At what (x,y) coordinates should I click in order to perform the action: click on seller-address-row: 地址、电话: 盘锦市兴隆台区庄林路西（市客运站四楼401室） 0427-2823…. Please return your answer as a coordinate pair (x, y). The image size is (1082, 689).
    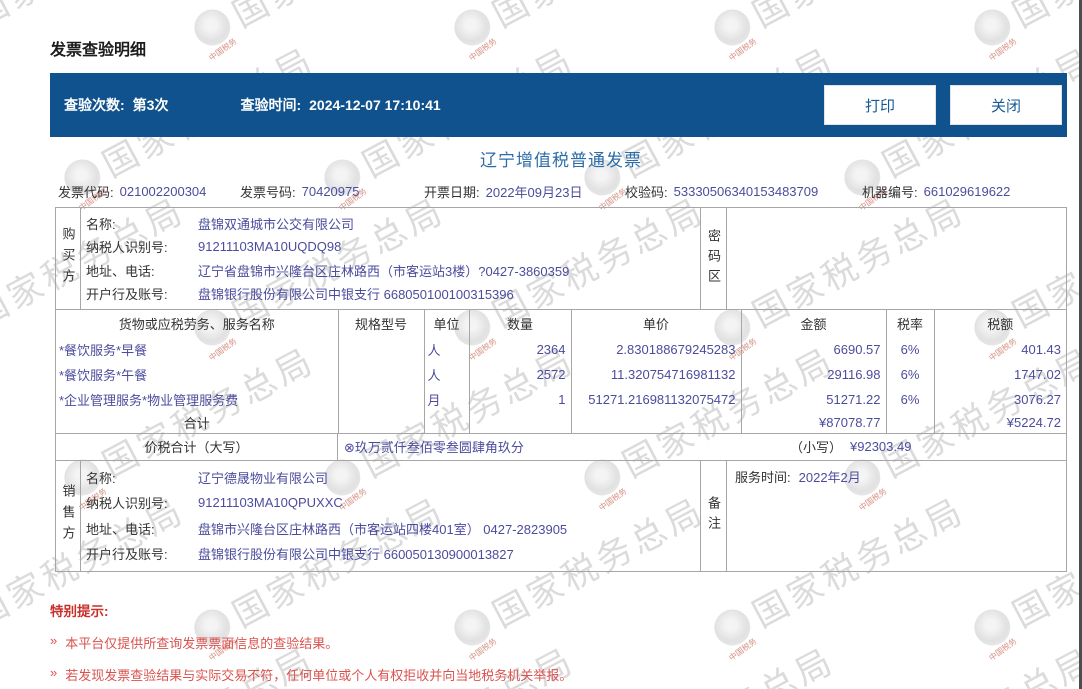
    Looking at the image, I should click on (393, 528).